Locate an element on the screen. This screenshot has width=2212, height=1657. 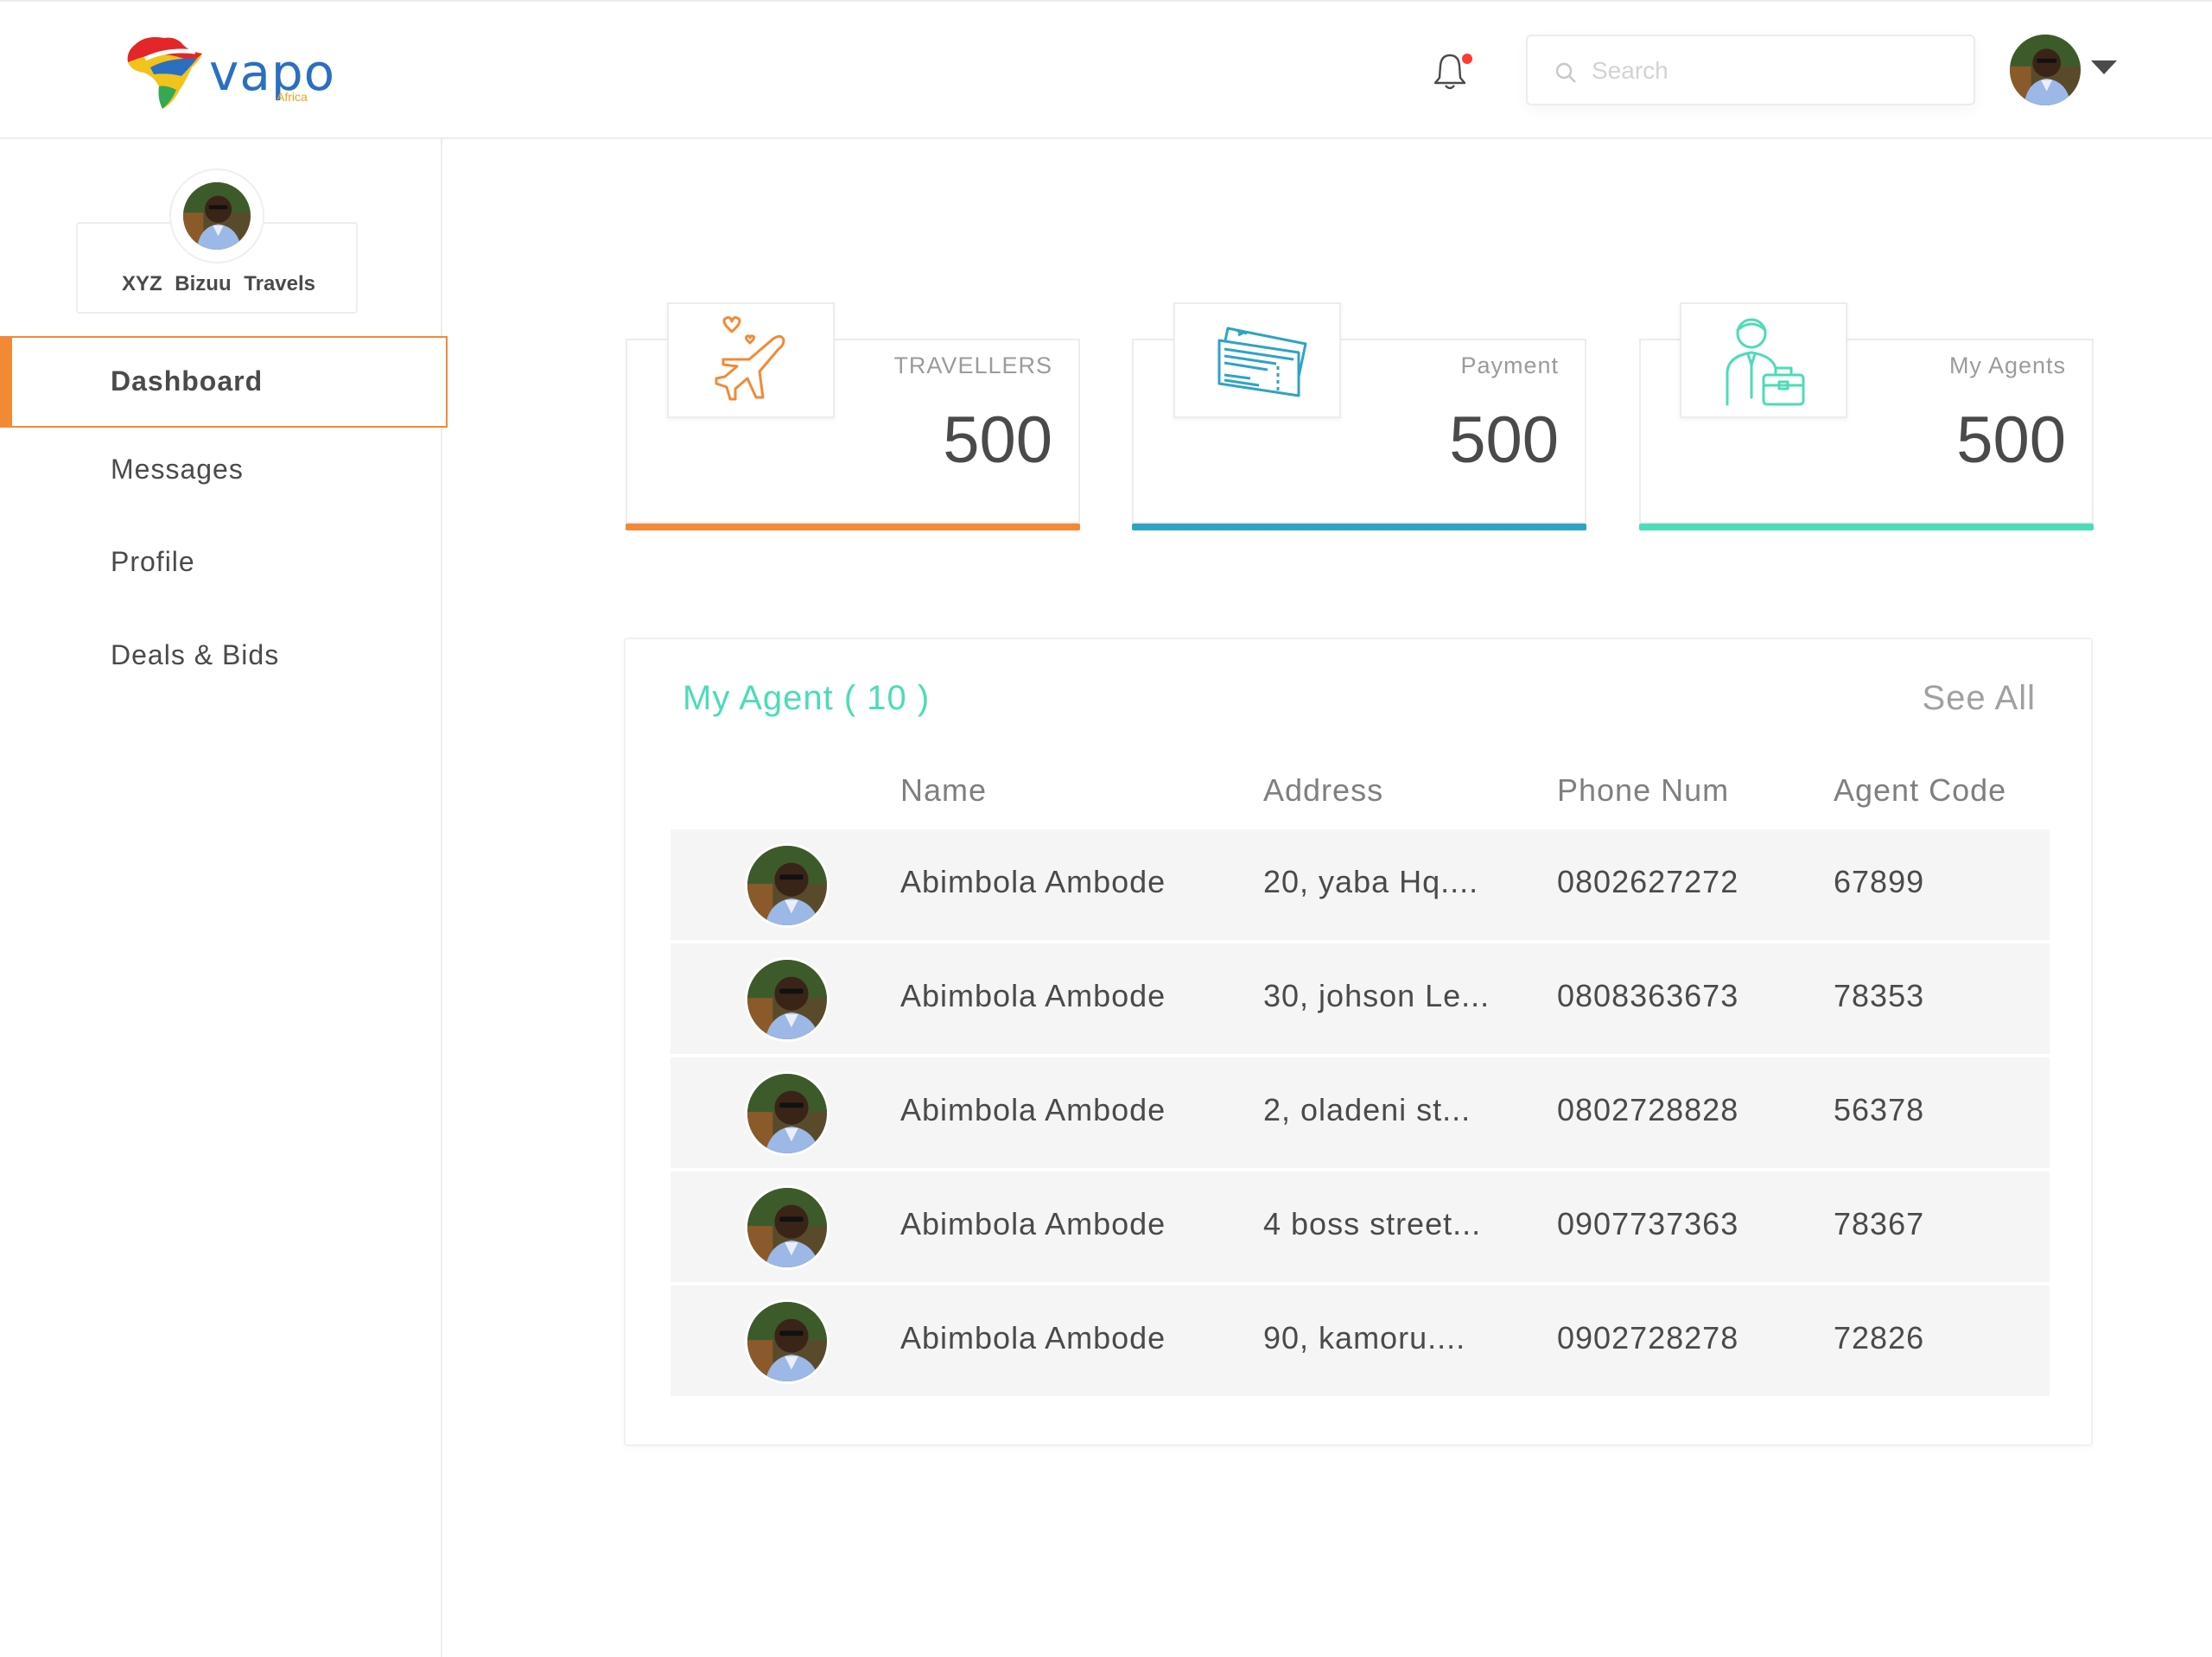
agent-phone: 0808363673 is located at coordinates (1648, 995).